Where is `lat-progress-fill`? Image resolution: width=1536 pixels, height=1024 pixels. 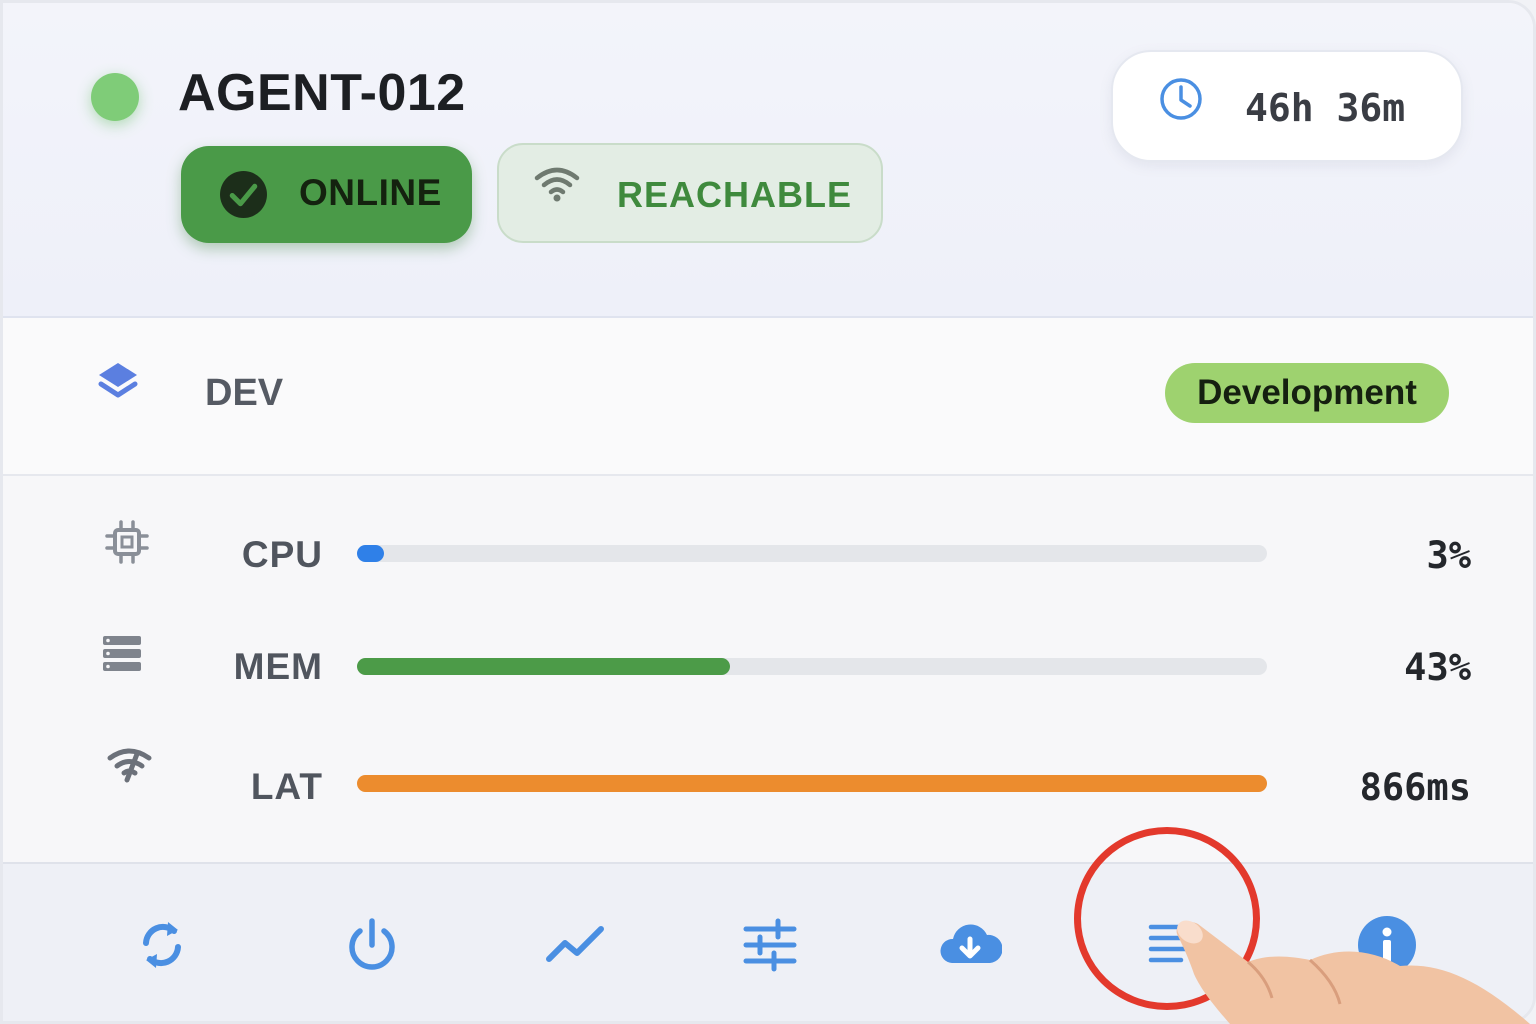
lat-progress-fill is located at coordinates (812, 783).